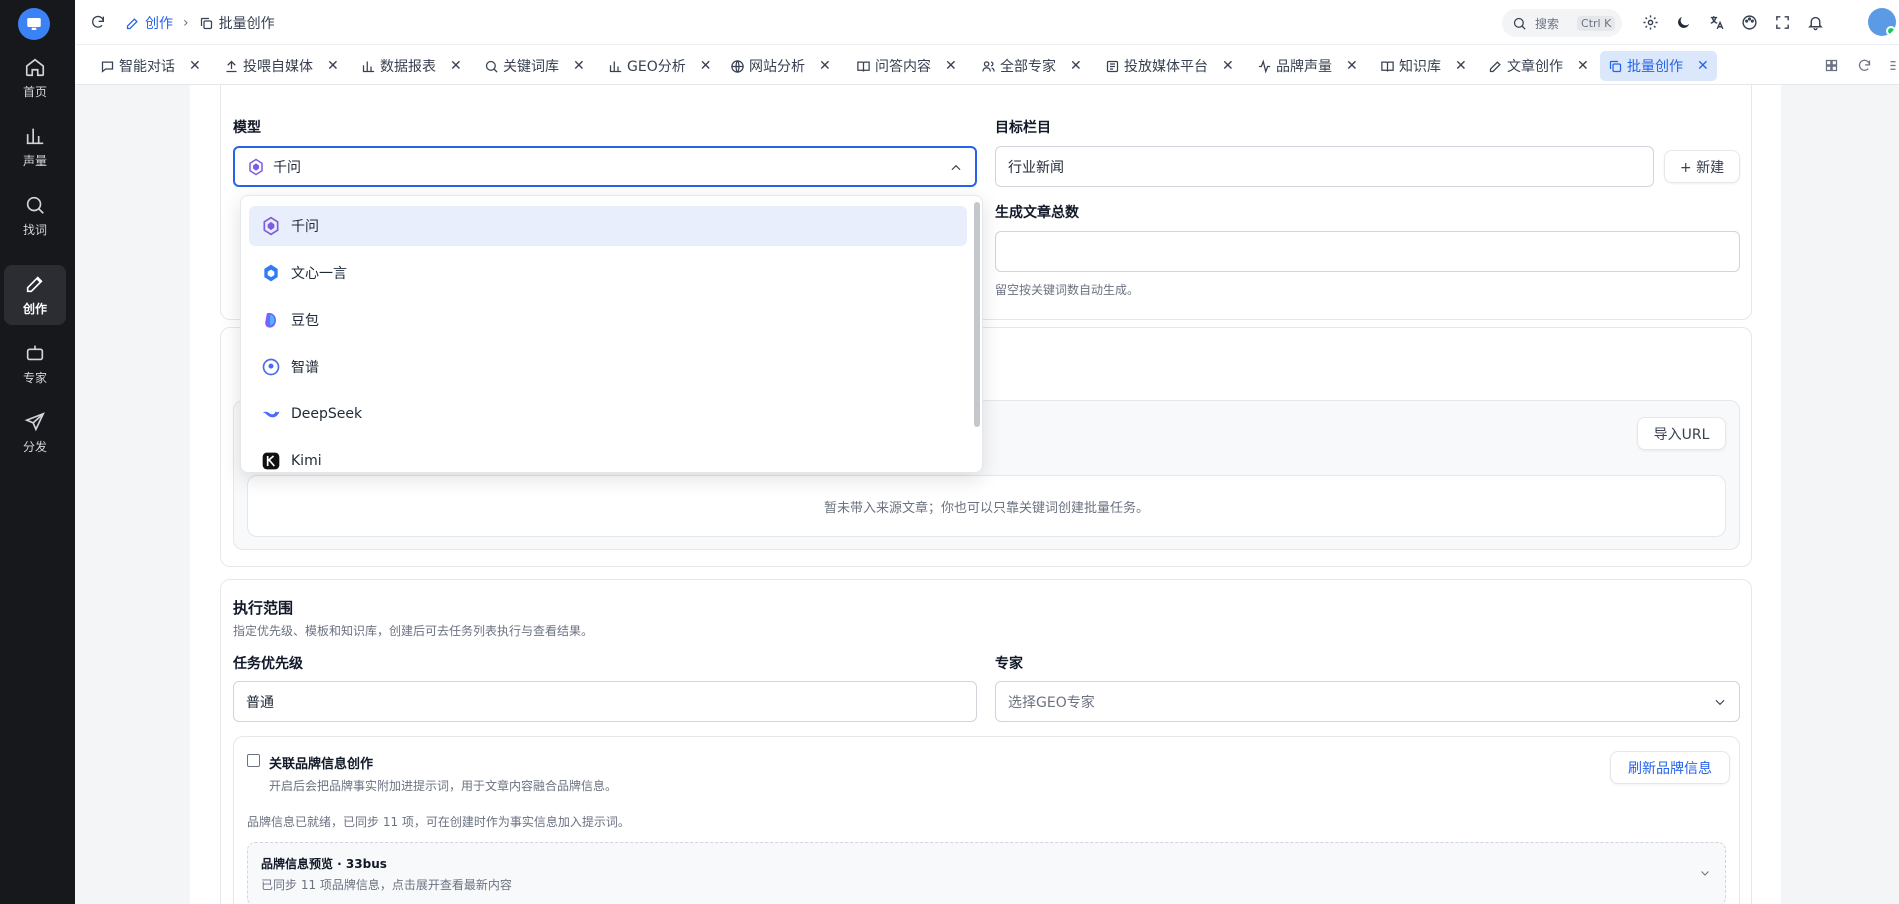 The height and width of the screenshot is (904, 1899). Describe the element at coordinates (986, 506) in the screenshot. I see `empty-source-message: 暂未带入来源文章；你也可以只靠关键词创建批量任务。` at that location.